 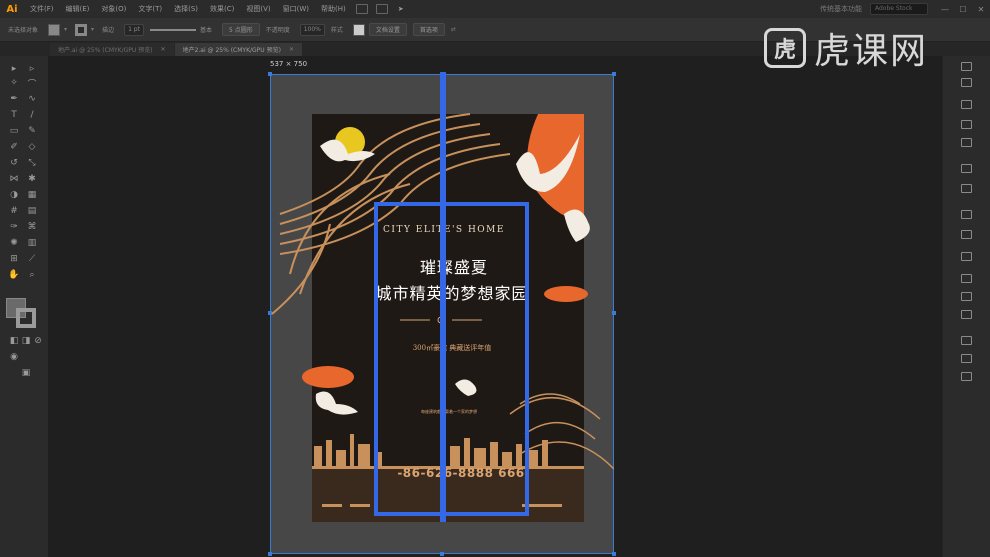 What do you see at coordinates (32, 84) in the screenshot?
I see `lasso-icon: ⌒` at bounding box center [32, 84].